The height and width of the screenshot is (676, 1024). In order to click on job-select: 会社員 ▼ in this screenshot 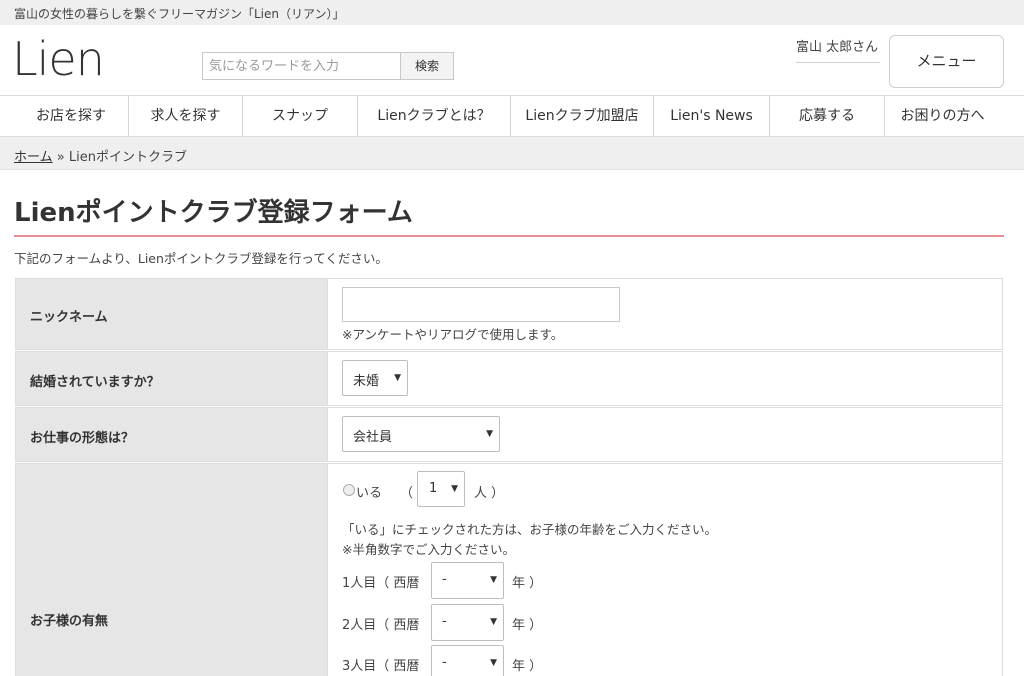, I will do `click(421, 434)`.